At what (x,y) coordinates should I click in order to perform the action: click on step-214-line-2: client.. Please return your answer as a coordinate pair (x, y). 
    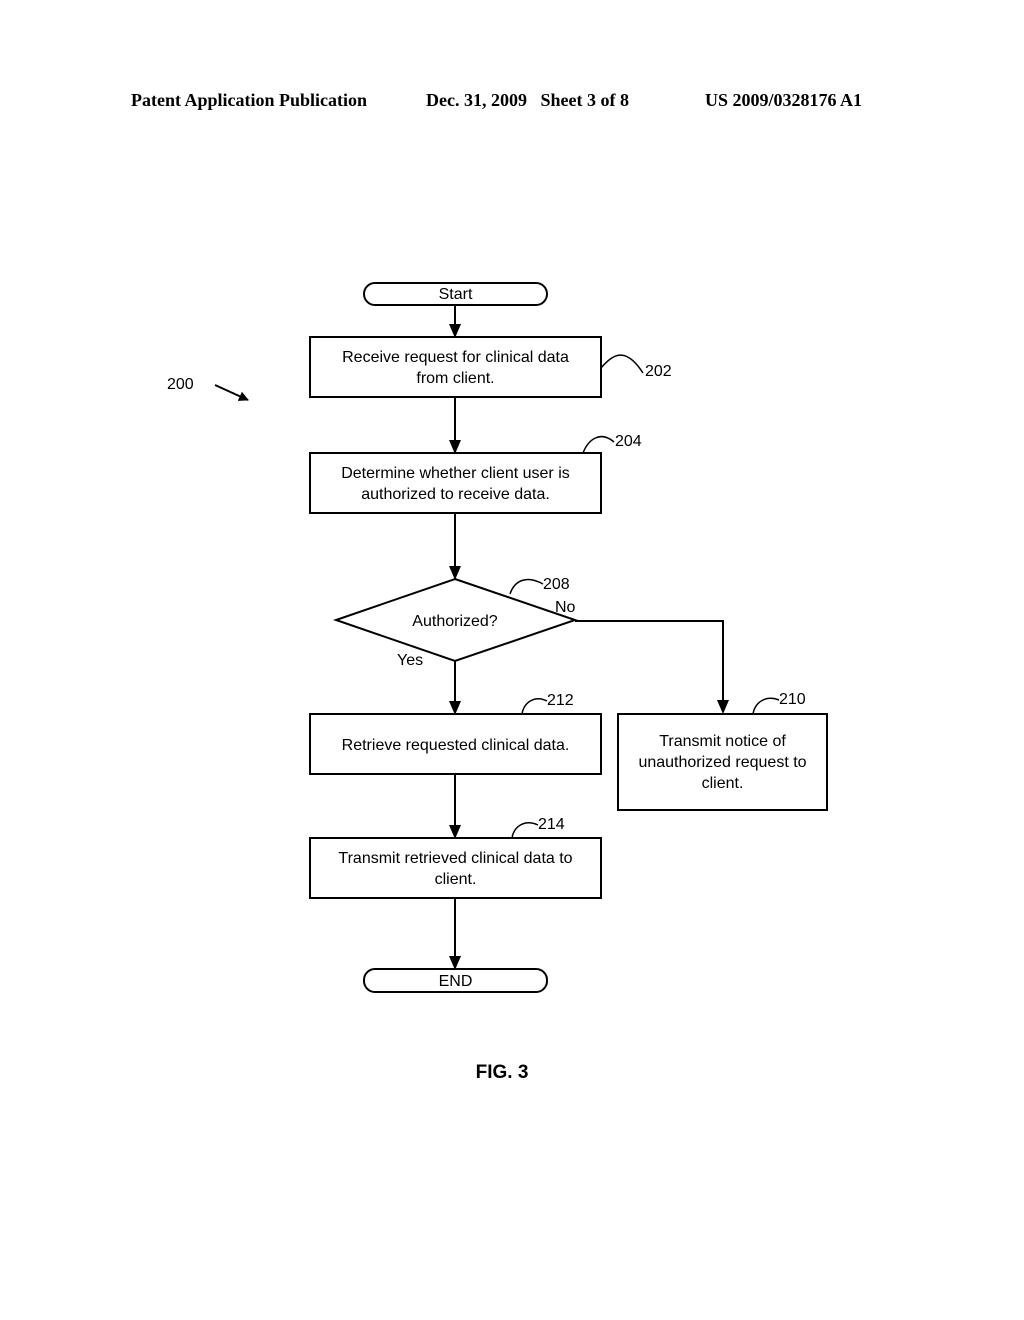
    Looking at the image, I should click on (456, 879).